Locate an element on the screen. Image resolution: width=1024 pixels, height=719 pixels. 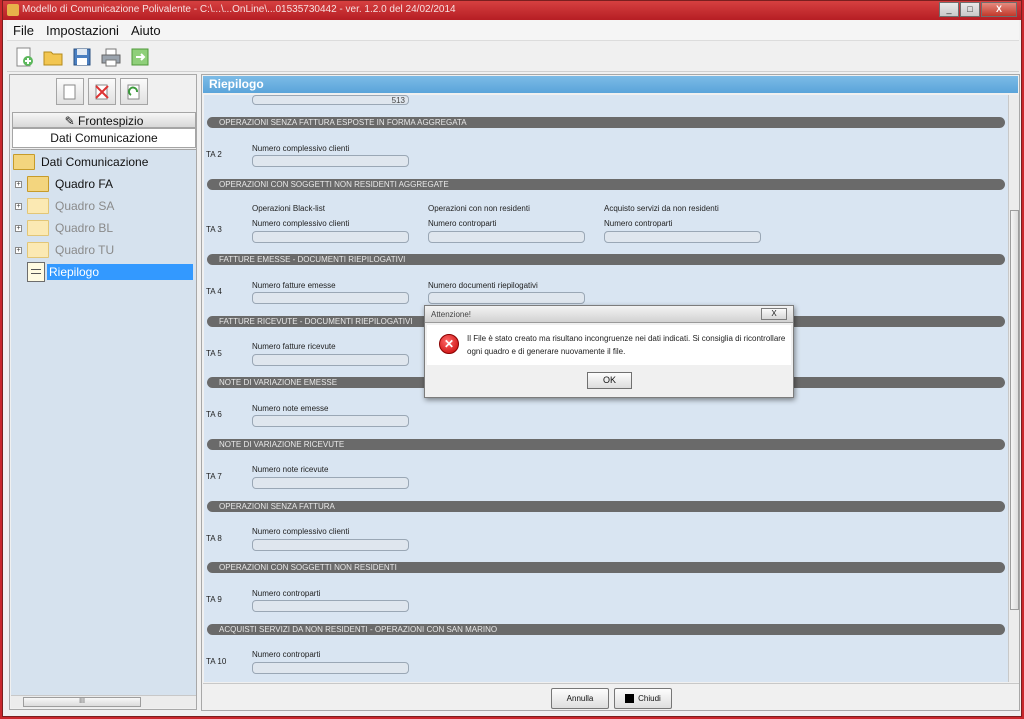
scroll-thumb: III is located at coordinates (82, 702).